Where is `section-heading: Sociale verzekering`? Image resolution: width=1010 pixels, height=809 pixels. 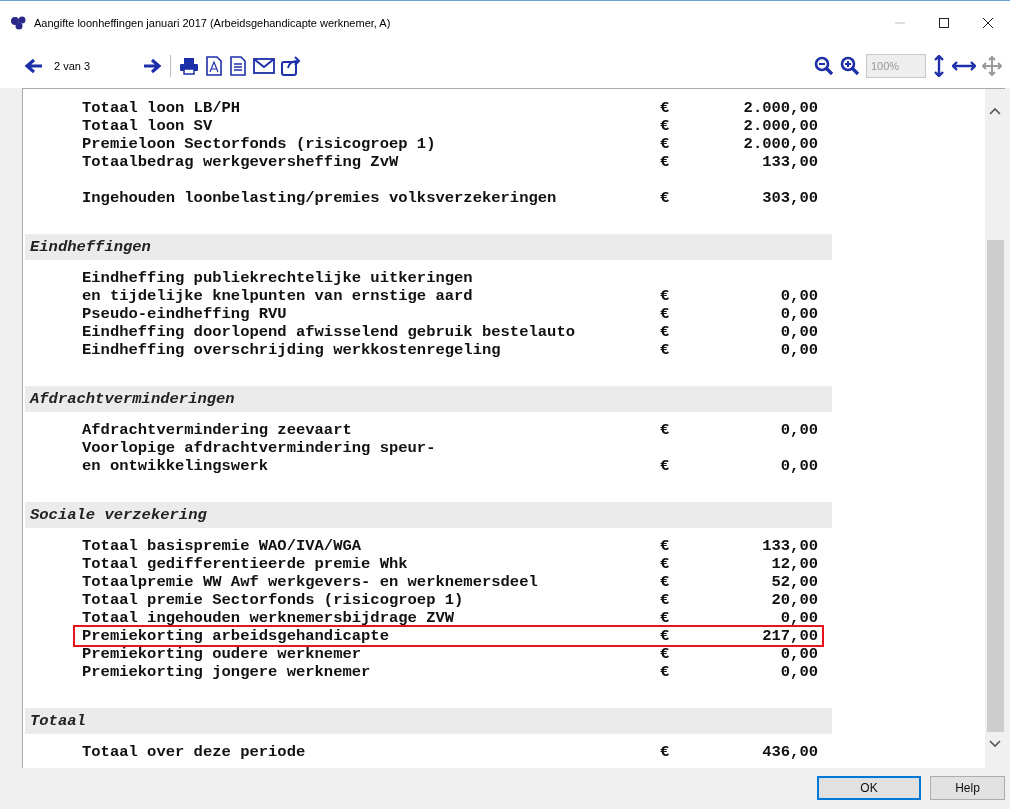
section-heading: Sociale verzekering is located at coordinates (428, 515).